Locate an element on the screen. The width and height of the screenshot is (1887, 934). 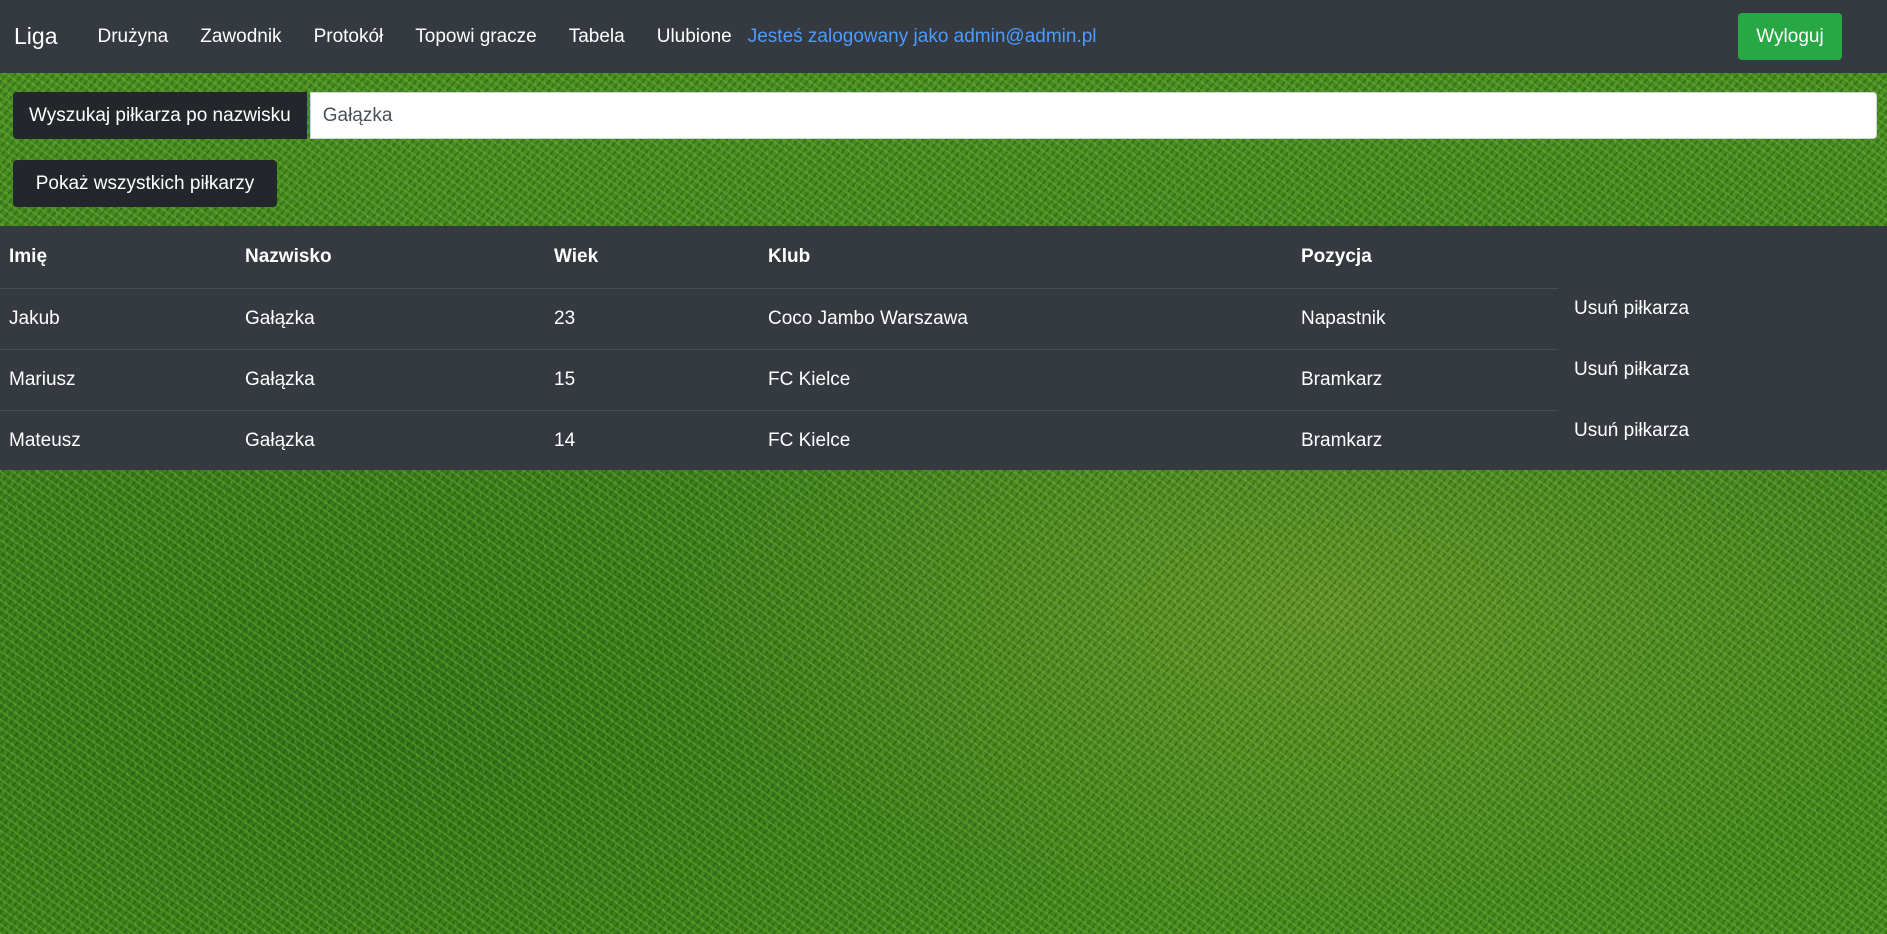
nav-link-ulubione: Ulubione is located at coordinates (694, 37).